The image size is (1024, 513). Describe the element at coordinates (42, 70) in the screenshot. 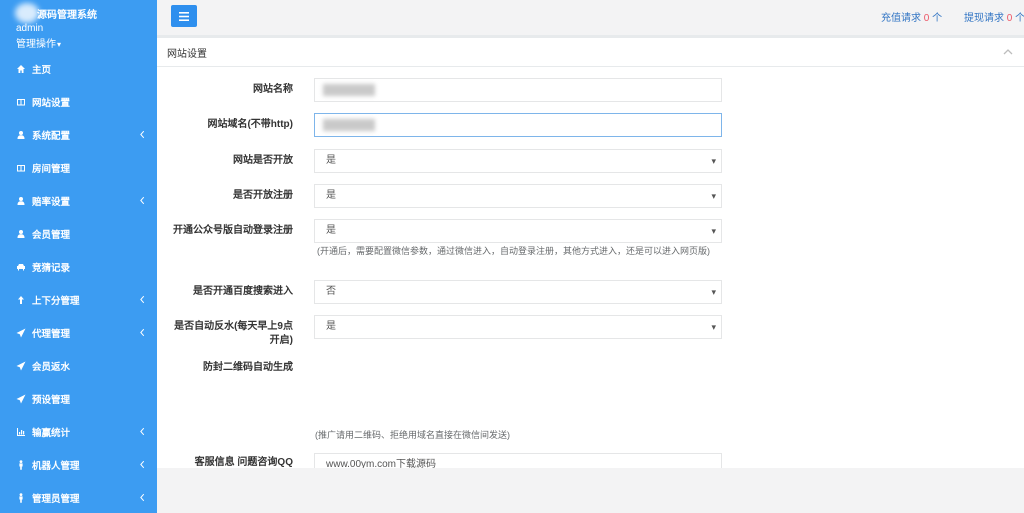

I see `sidebar-item-label: 主页` at that location.